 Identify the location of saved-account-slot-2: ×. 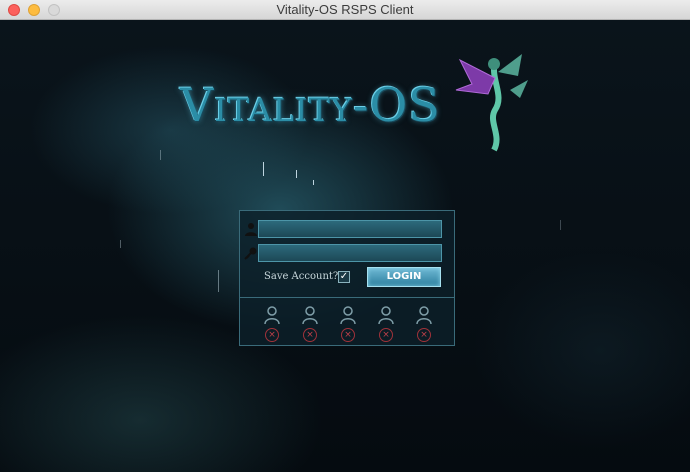
(310, 326).